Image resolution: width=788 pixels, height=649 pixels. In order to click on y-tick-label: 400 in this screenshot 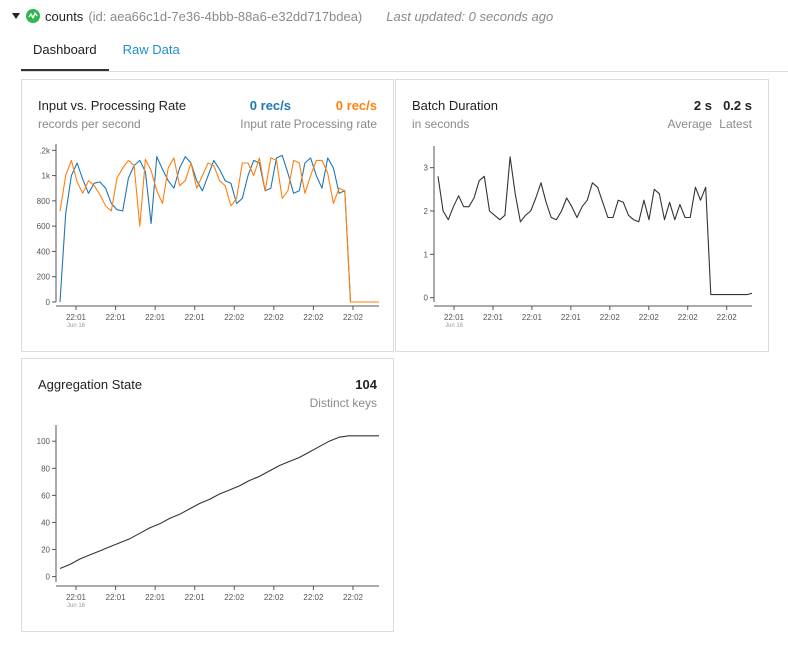, I will do `click(44, 251)`.